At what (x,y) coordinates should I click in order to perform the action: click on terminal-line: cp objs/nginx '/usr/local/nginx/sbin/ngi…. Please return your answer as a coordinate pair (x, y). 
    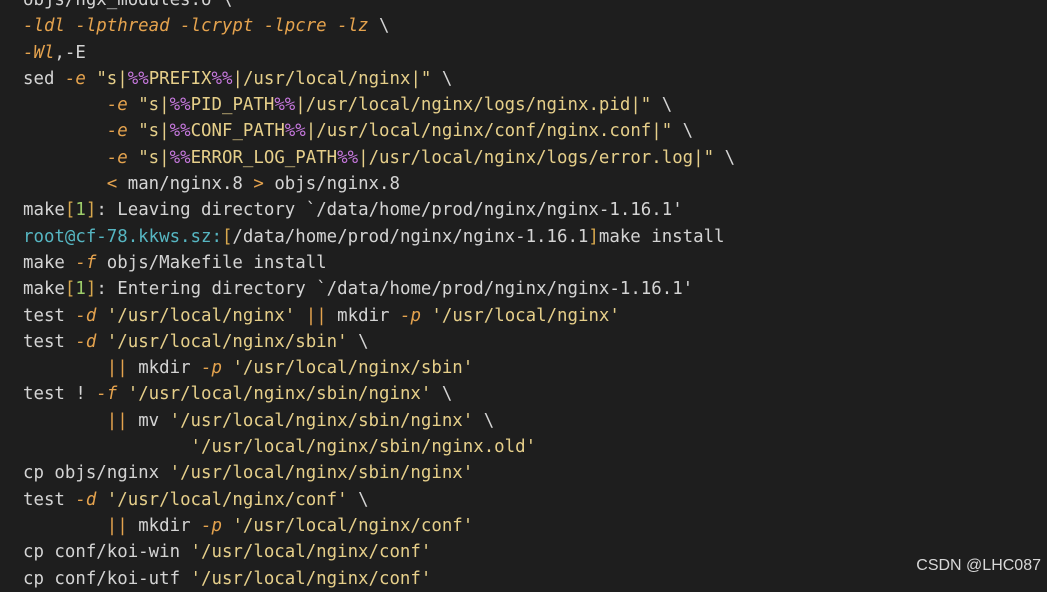
    Looking at the image, I should click on (379, 473).